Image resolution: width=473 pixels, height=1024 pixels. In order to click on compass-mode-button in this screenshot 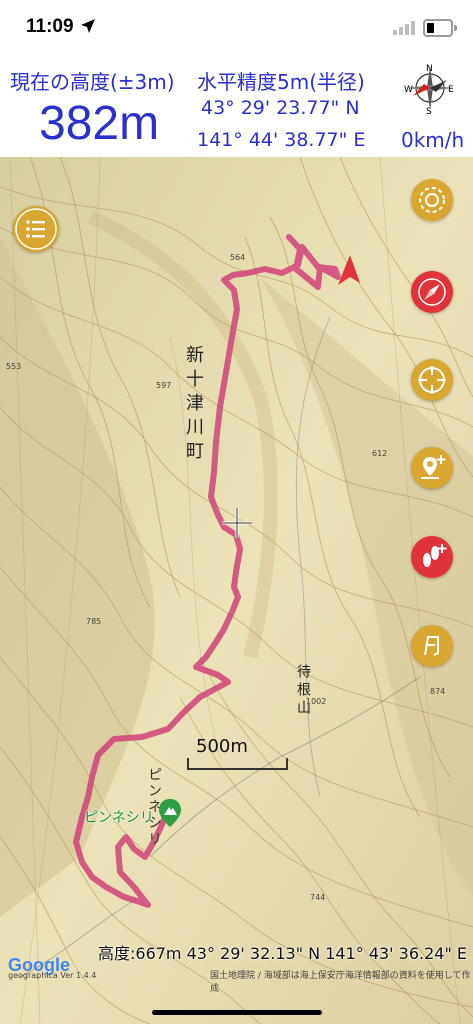, I will do `click(432, 292)`.